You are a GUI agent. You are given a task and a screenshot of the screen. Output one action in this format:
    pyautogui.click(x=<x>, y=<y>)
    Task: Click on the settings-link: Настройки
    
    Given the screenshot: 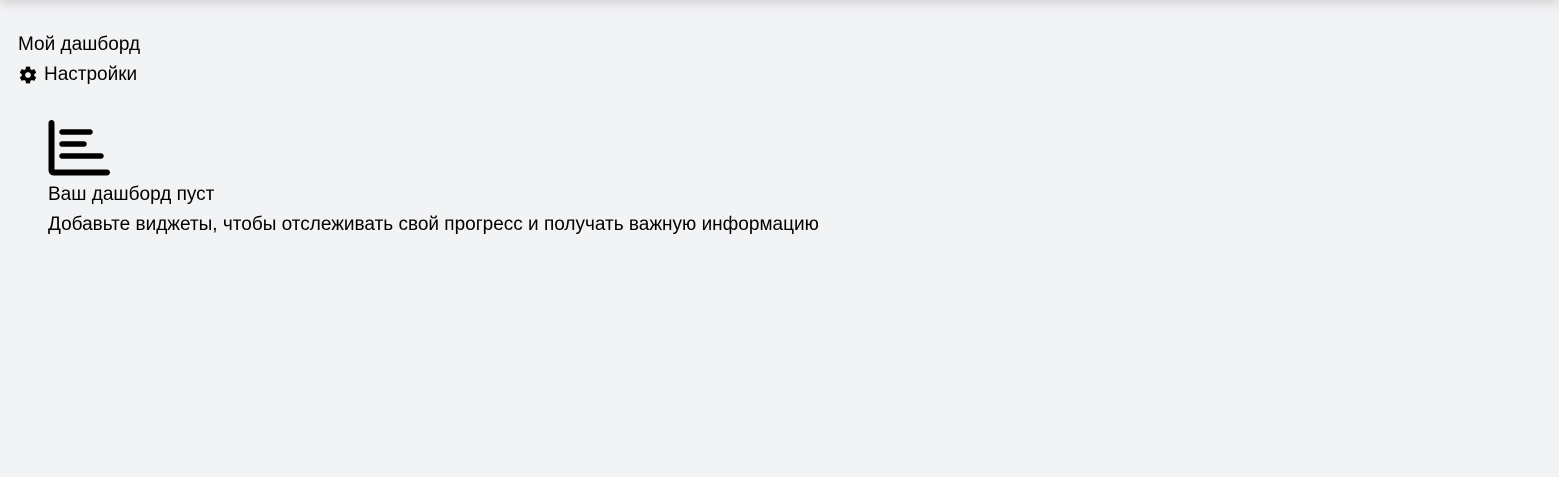 What is the action you would take?
    pyautogui.click(x=77, y=75)
    